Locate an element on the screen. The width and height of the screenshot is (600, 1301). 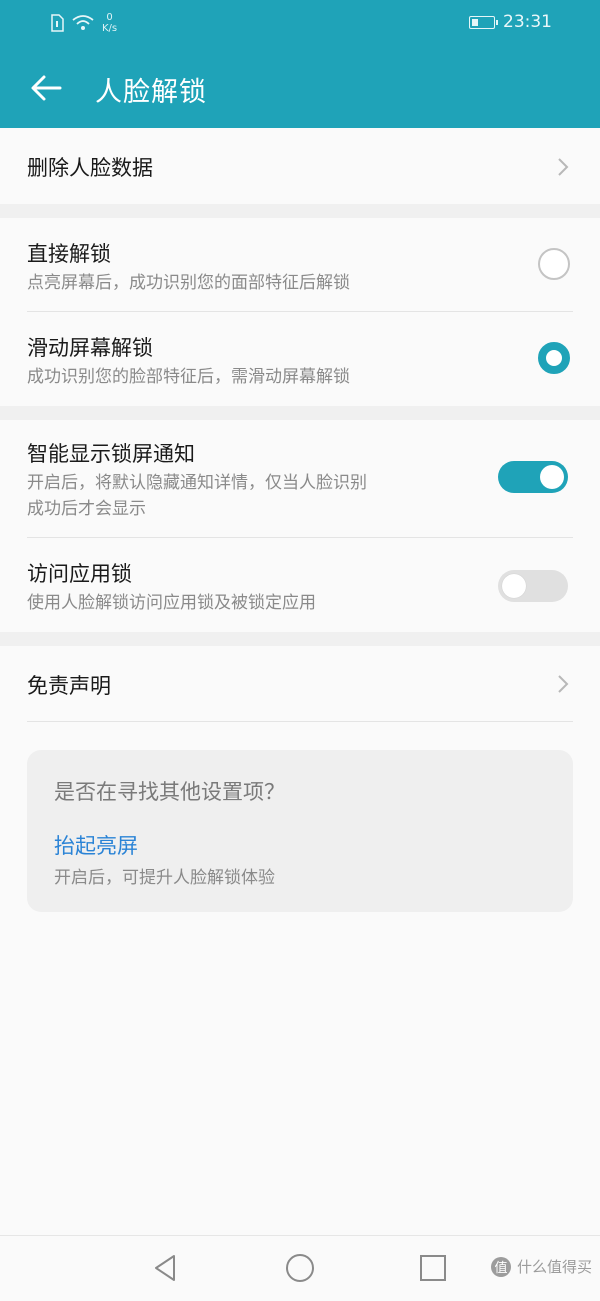
smart-lock-notification-subtitle-1: 开启后，将默认隐藏通知详情，仅当人脸识别 is located at coordinates (197, 483).